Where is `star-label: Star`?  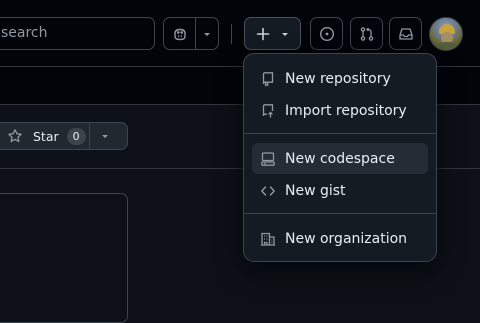 star-label: Star is located at coordinates (46, 136).